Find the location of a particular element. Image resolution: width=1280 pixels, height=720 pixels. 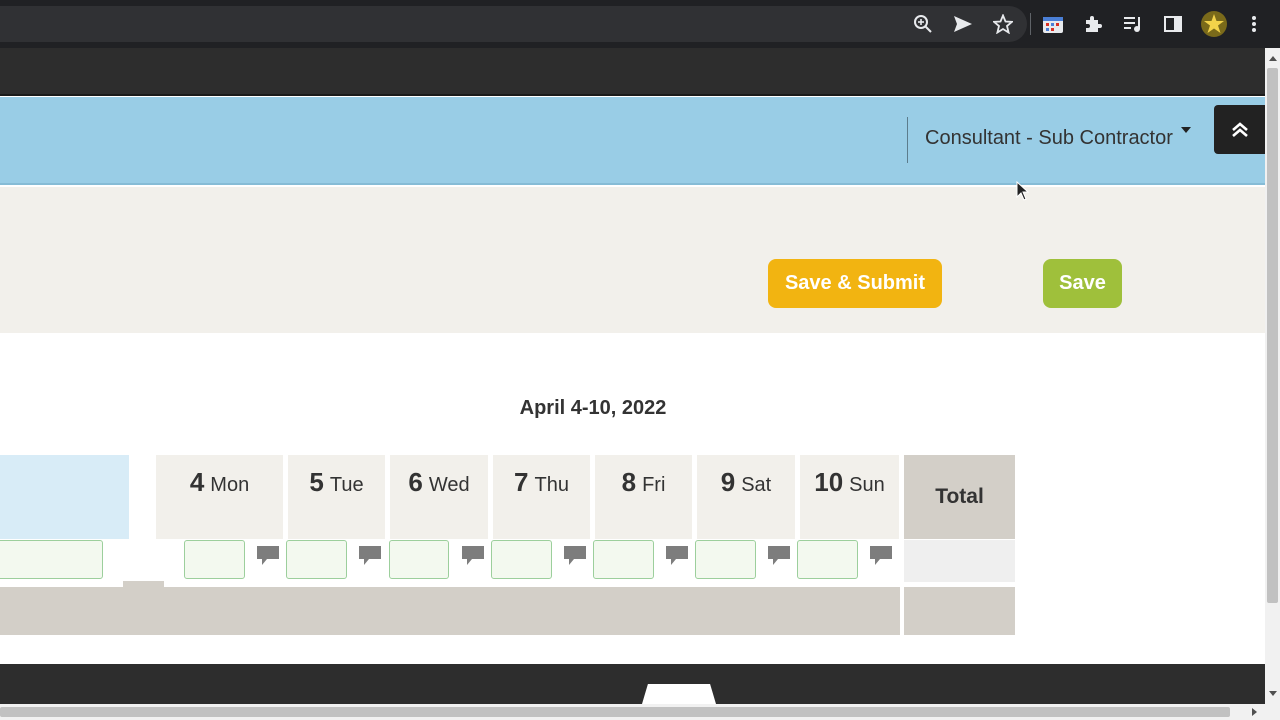

day-number: 7 is located at coordinates (521, 482).